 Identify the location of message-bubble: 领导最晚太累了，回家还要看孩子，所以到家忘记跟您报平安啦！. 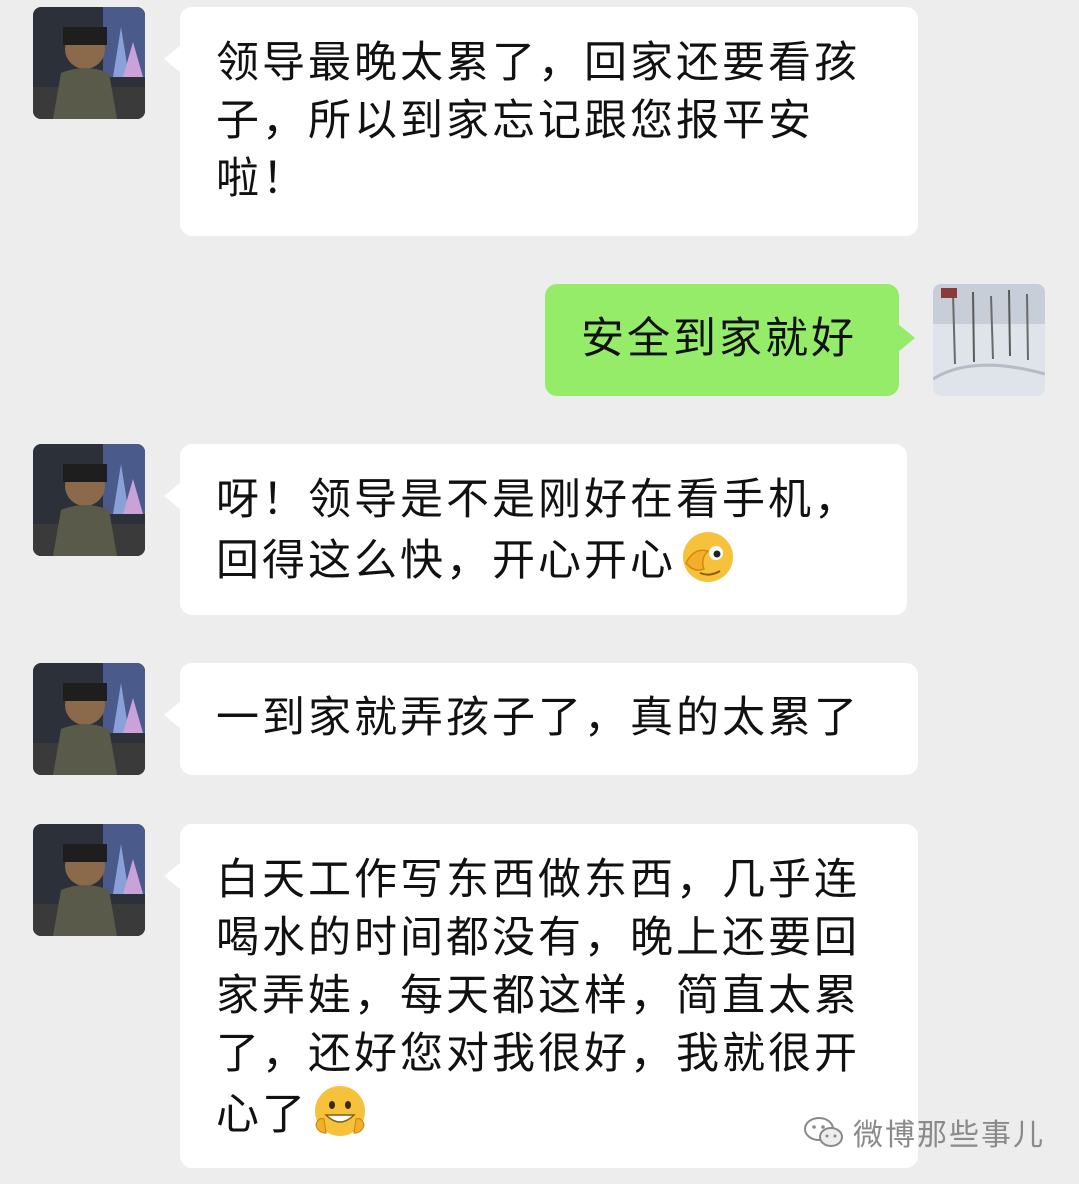
(541, 121).